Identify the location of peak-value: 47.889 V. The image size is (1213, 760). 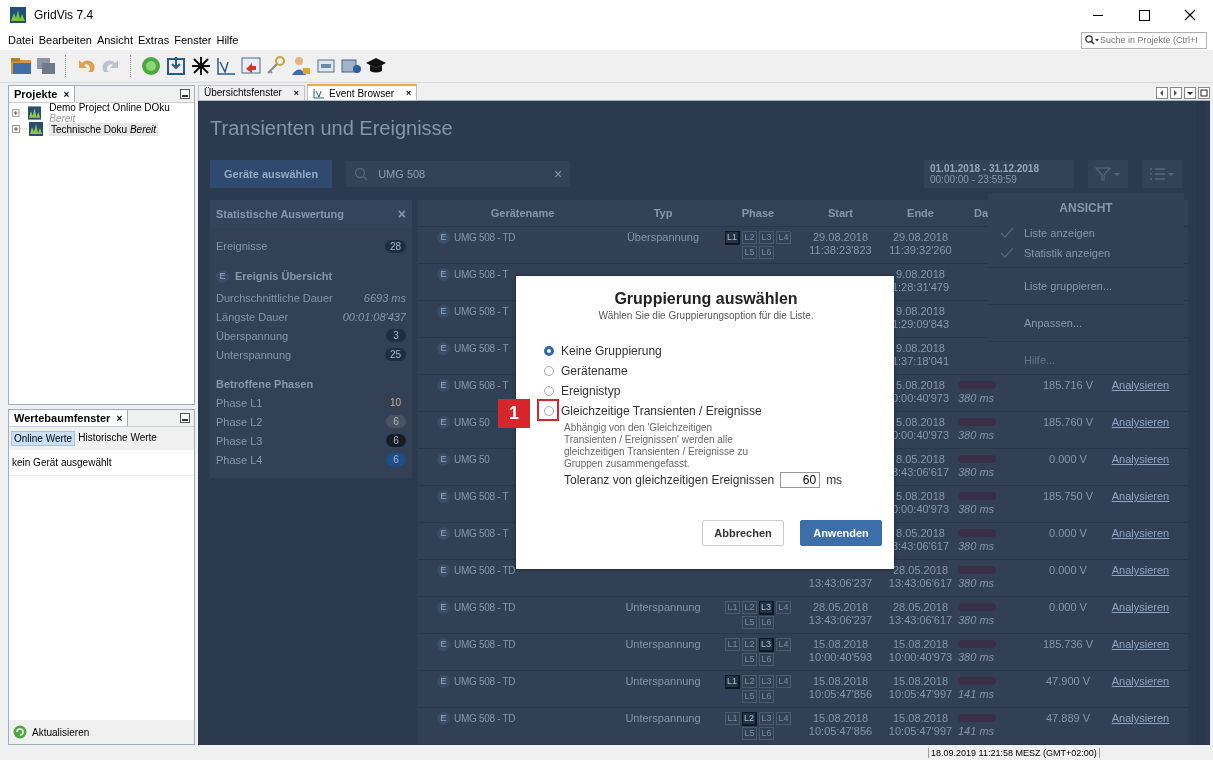
(1067, 718).